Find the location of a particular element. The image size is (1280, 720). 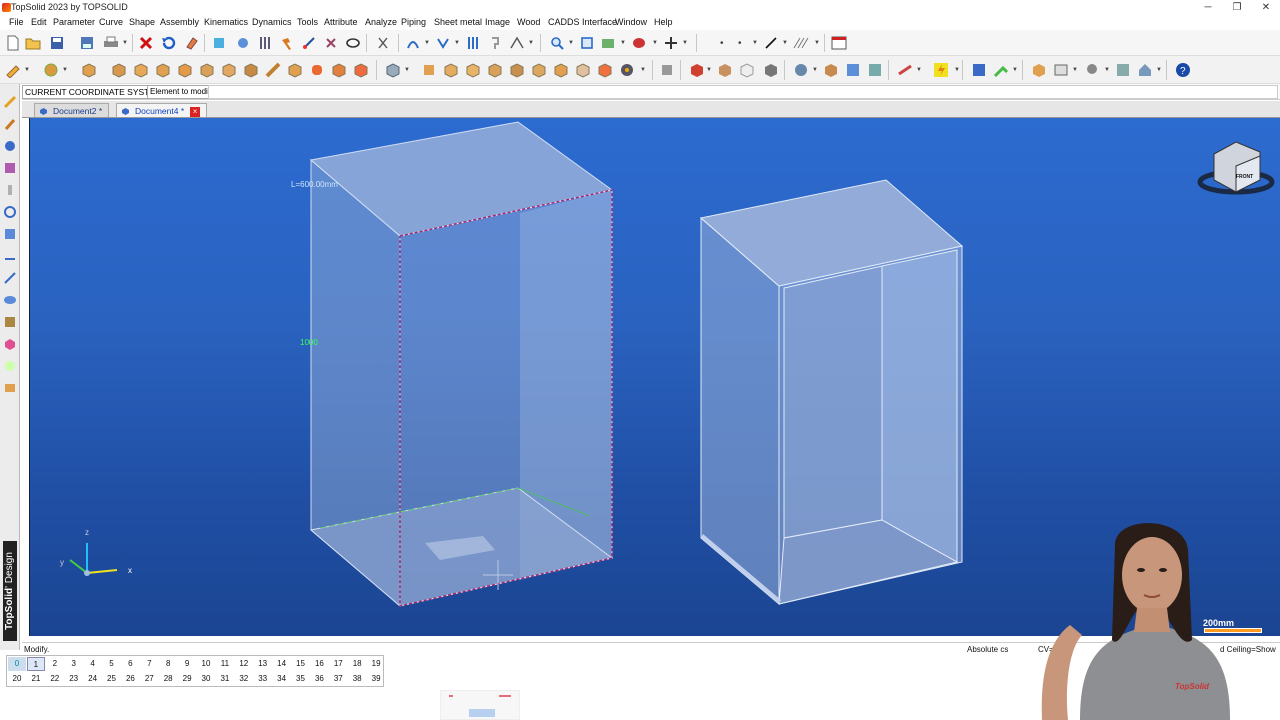

close-button: ✕ is located at coordinates (1265, 8).